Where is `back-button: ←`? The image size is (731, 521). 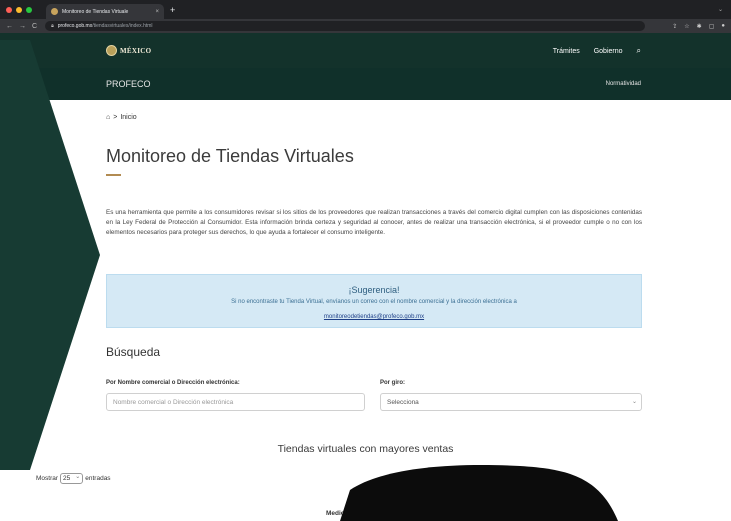
back-button: ← is located at coordinates (9, 26).